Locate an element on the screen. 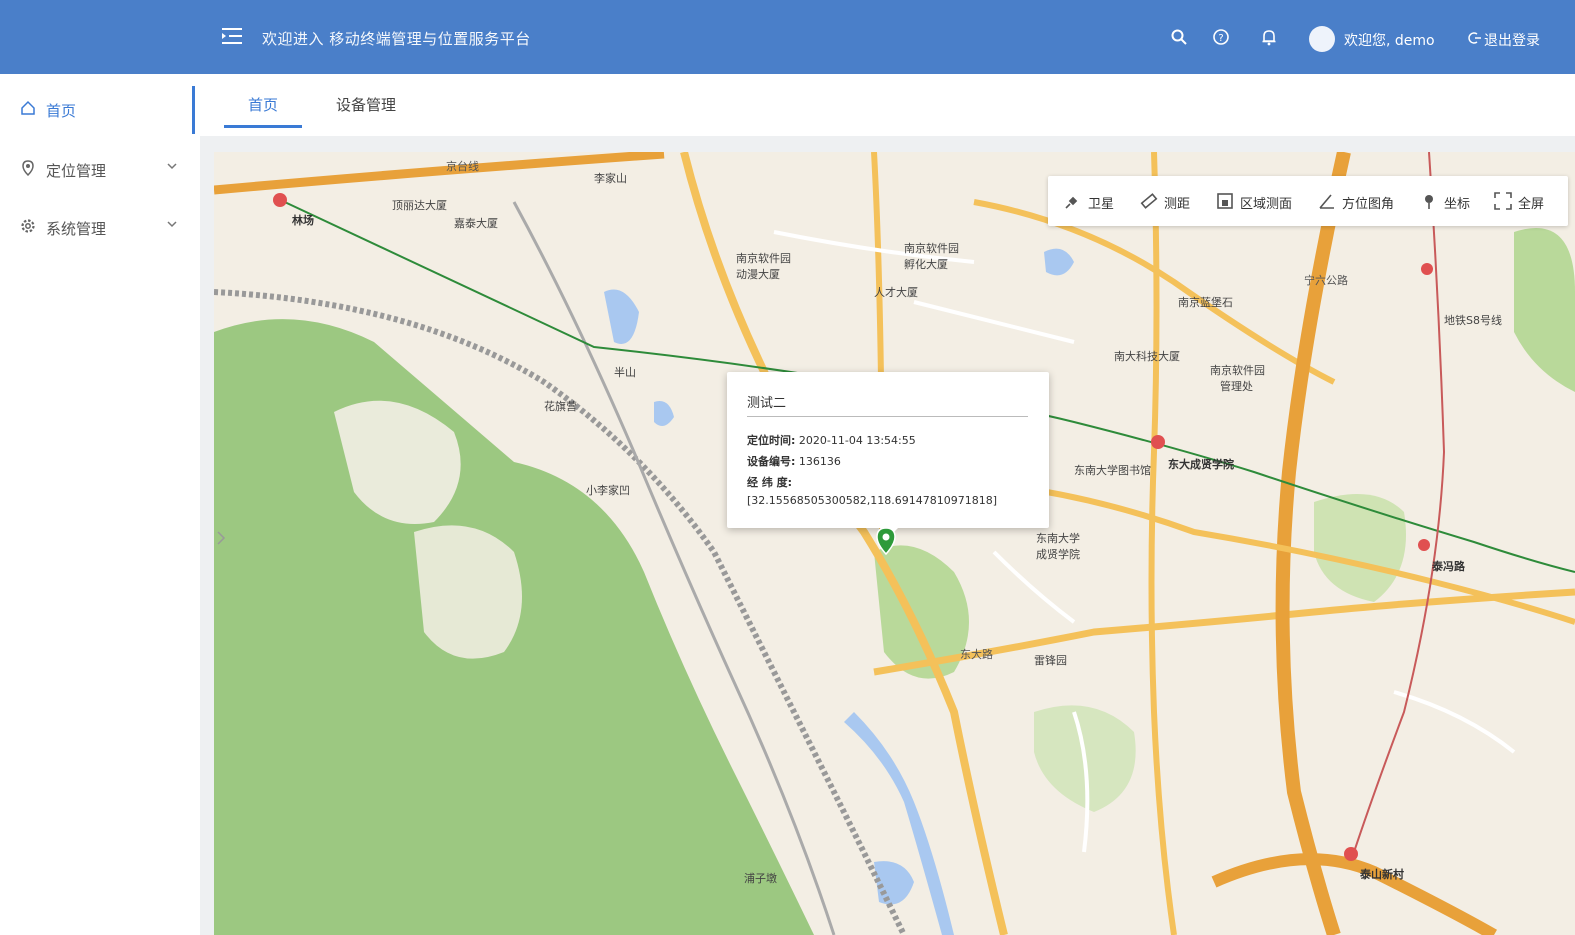 This screenshot has height=935, width=1575. tool-label: 测距 is located at coordinates (1177, 204).